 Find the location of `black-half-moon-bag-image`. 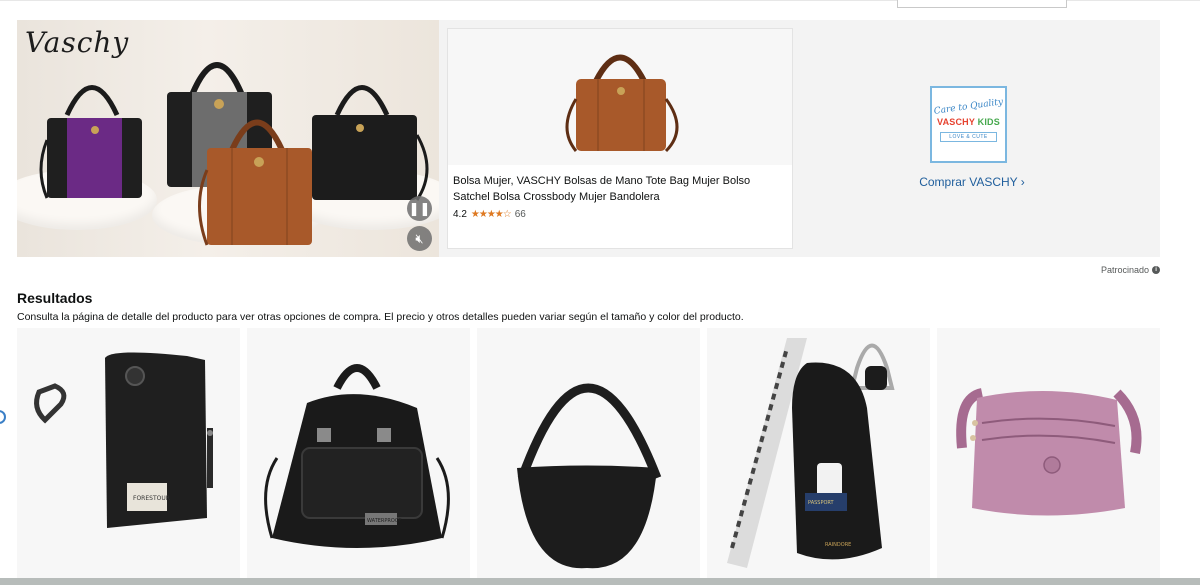

black-half-moon-bag-image is located at coordinates (589, 476).